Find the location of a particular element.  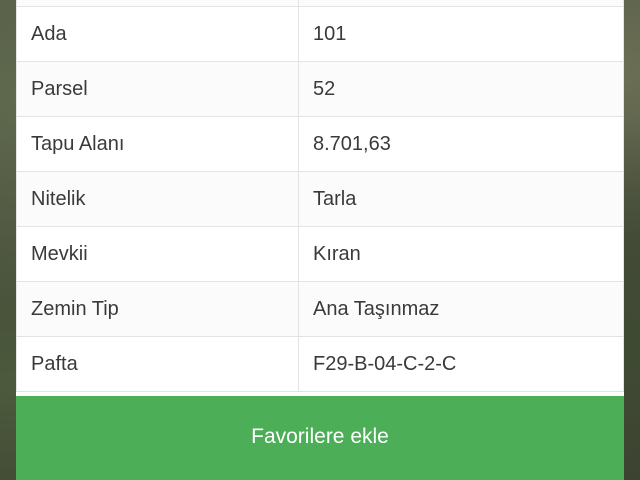

row-key: Ada is located at coordinates (158, 34).